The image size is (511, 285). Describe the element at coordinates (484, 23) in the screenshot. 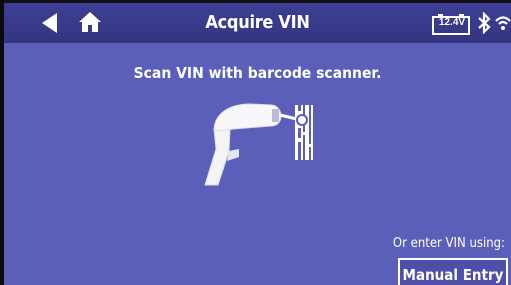

I see `bluetooth-icon` at that location.